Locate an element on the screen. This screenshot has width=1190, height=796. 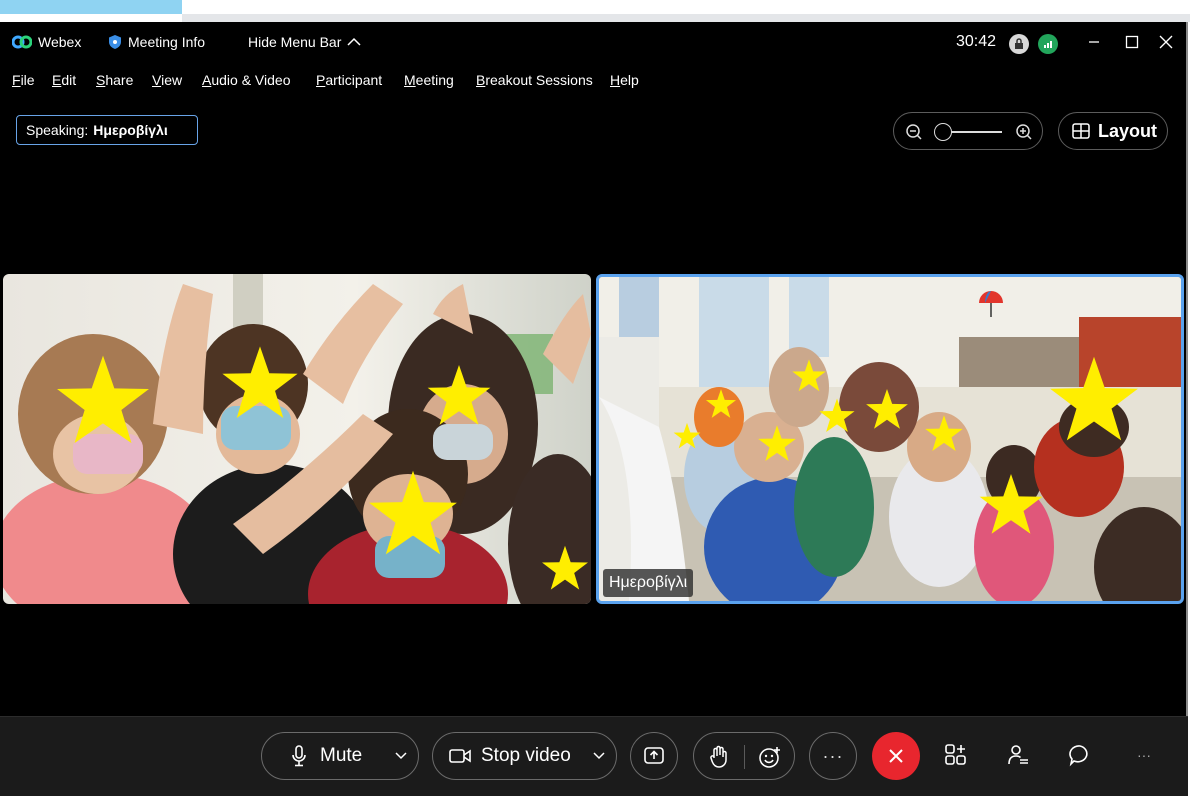
zoom-slider-track is located at coordinates (976, 132).